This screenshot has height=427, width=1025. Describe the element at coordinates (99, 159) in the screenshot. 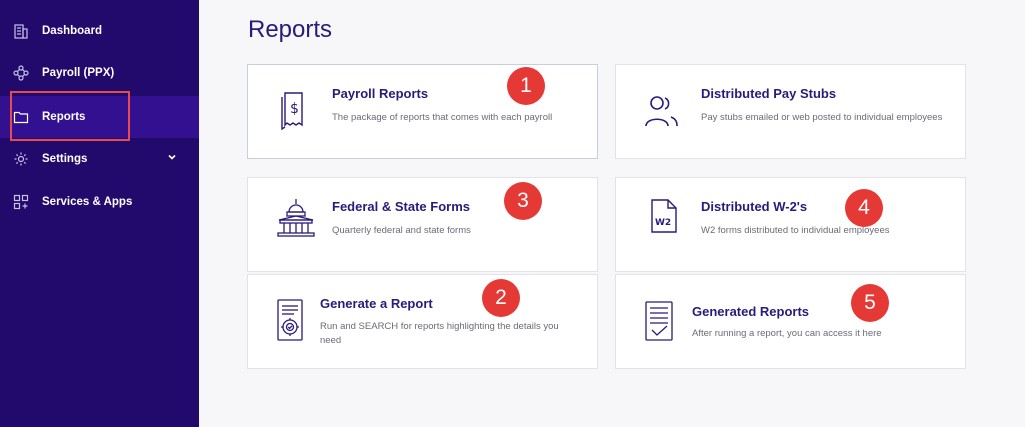

I see `sidebar-item-settings: Settings` at that location.